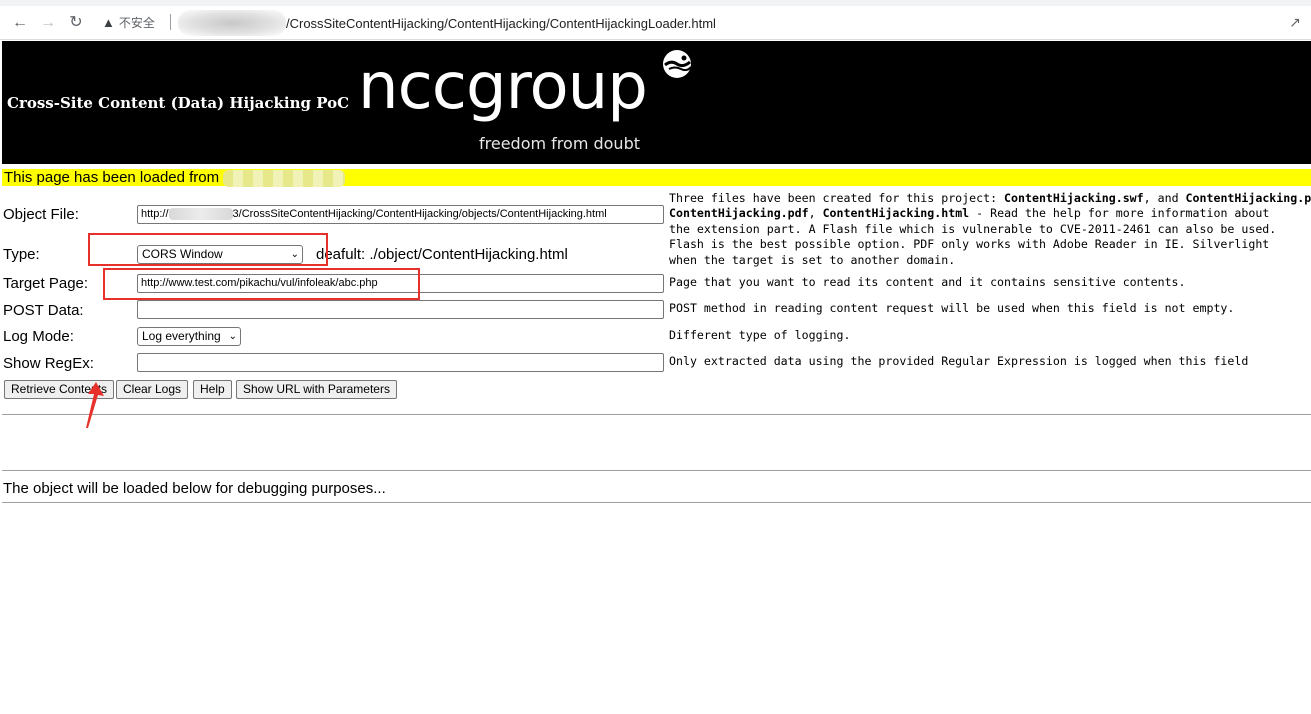  Describe the element at coordinates (181, 336) in the screenshot. I see `log-mode-selected: Log everything` at that location.